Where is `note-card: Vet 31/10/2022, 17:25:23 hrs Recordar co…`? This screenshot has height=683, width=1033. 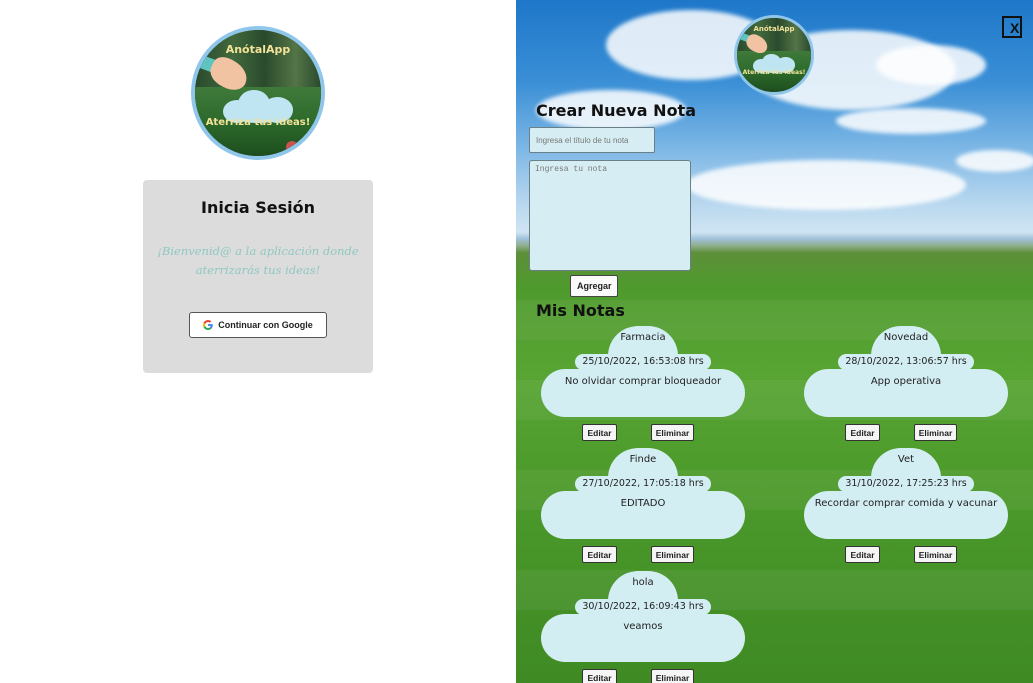
note-card: Vet 31/10/2022, 17:25:23 hrs Recordar co… is located at coordinates (906, 506).